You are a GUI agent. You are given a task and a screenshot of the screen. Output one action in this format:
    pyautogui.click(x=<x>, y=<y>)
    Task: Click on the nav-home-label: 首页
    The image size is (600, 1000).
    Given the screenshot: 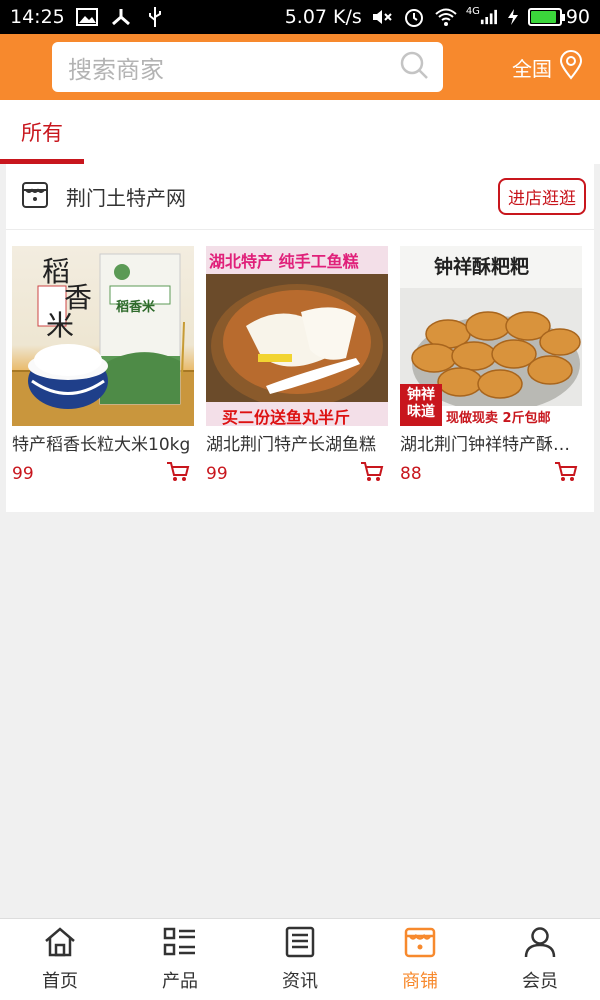 What is the action you would take?
    pyautogui.click(x=60, y=981)
    